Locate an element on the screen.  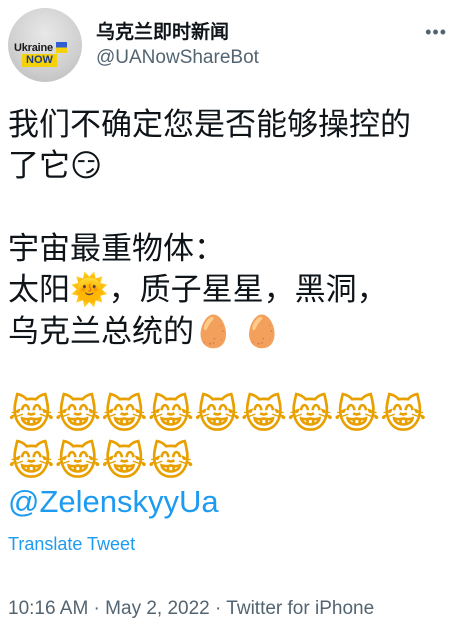
tweet-line-5-text: 乌克兰总统的 is located at coordinates (101, 331).